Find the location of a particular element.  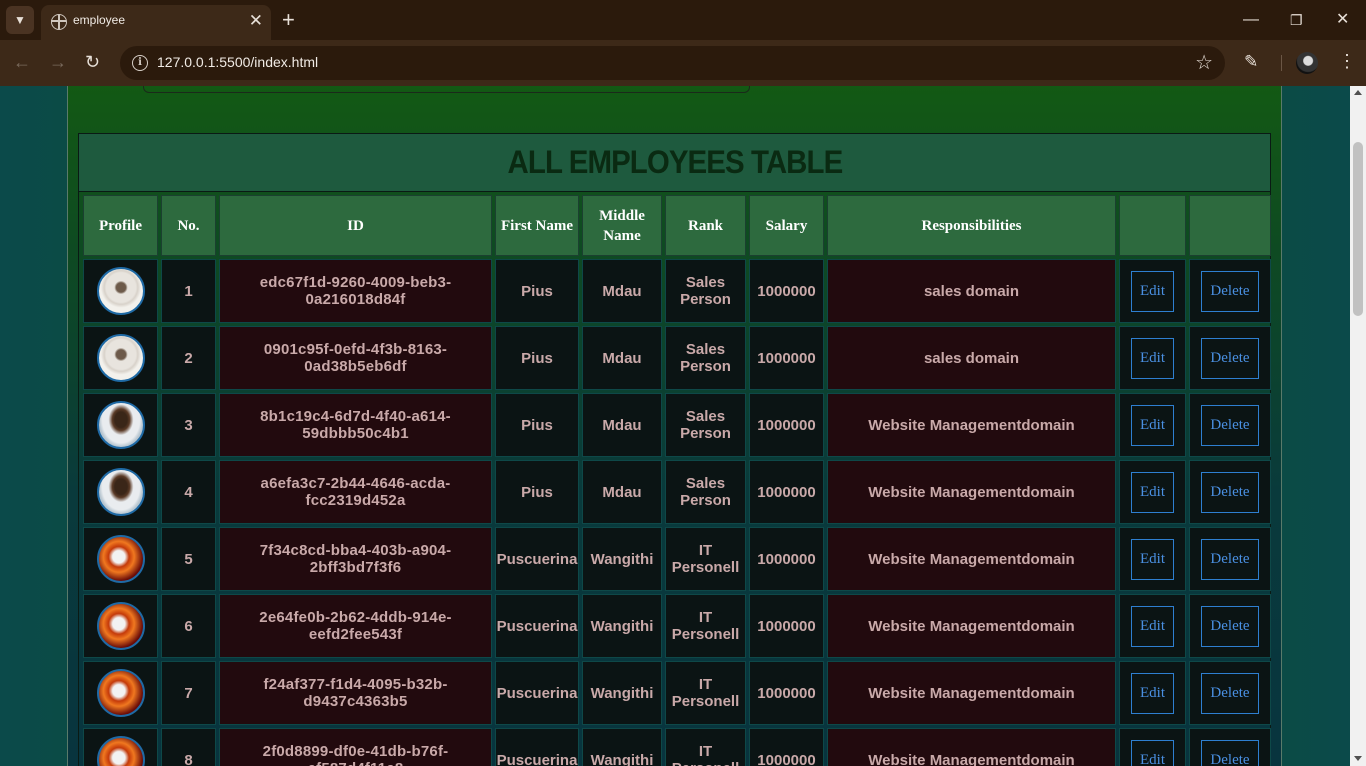

profile-avatar is located at coordinates (1307, 63).